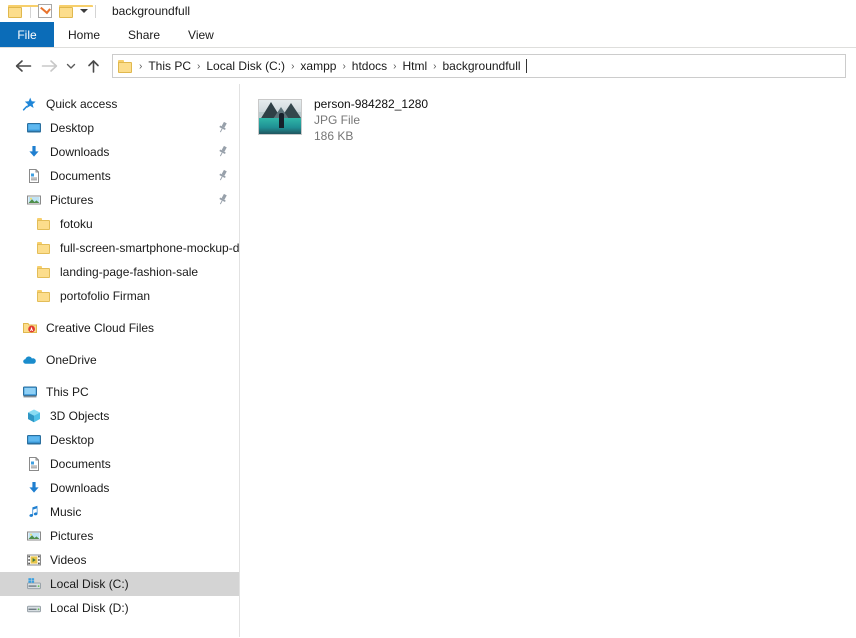 This screenshot has height=638, width=856. Describe the element at coordinates (318, 66) in the screenshot. I see `breadcrumb-item-xampp: xampp` at that location.